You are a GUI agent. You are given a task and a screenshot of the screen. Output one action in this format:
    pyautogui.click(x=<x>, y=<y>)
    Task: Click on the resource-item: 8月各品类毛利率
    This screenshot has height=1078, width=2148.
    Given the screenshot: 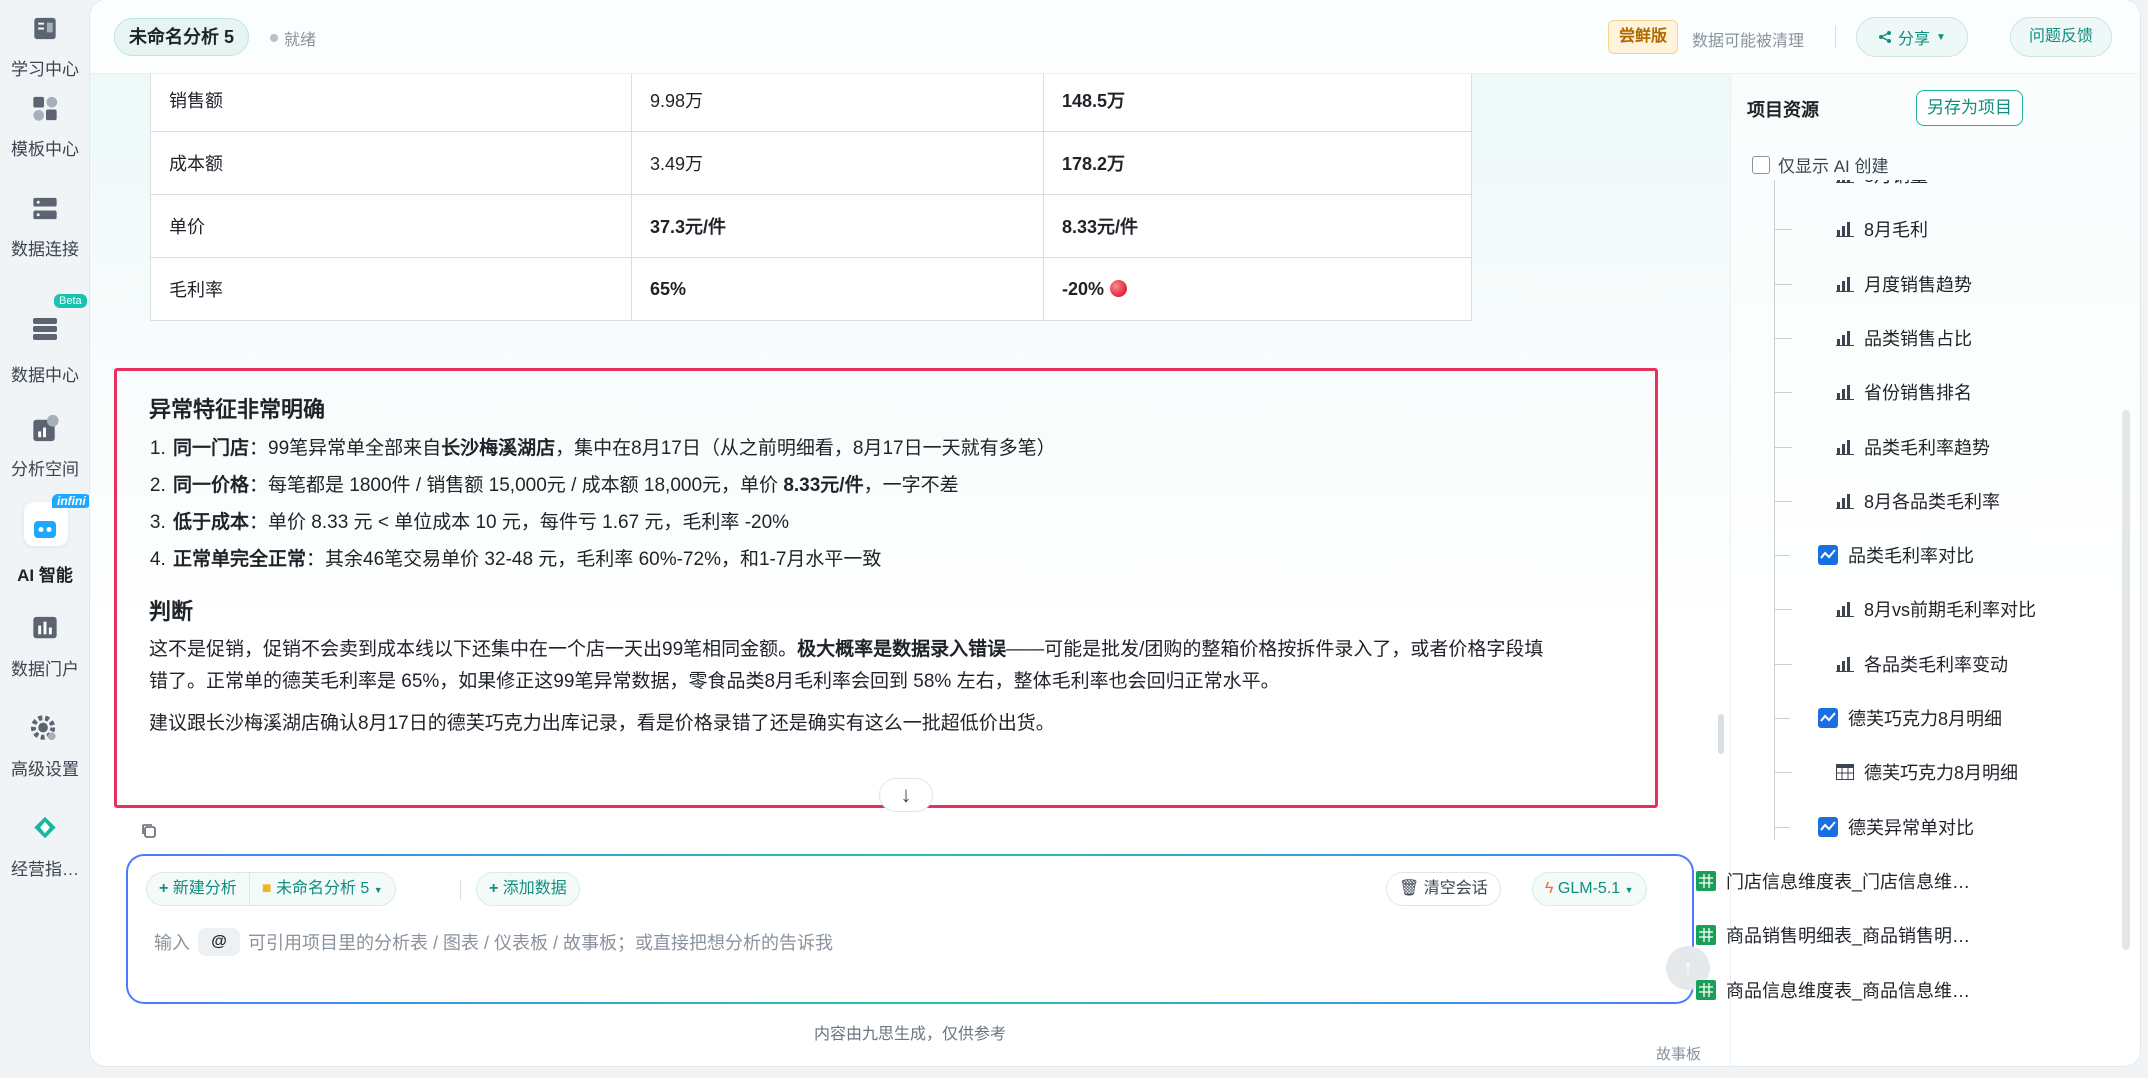 What is the action you would take?
    pyautogui.click(x=1887, y=501)
    